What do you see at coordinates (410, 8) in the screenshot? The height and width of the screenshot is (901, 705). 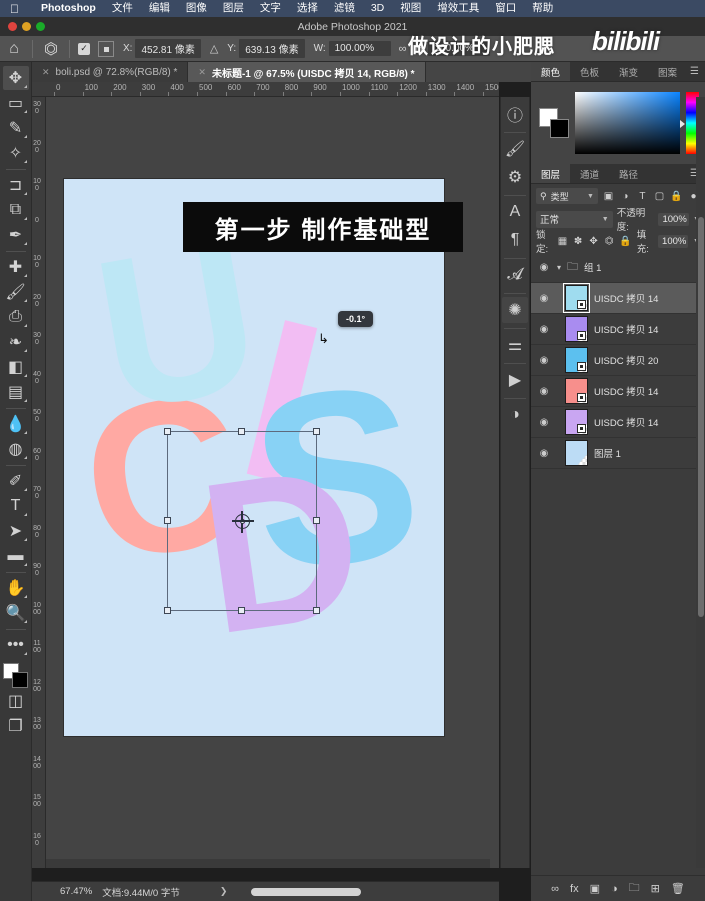 I see `menu-view: 视图` at bounding box center [410, 8].